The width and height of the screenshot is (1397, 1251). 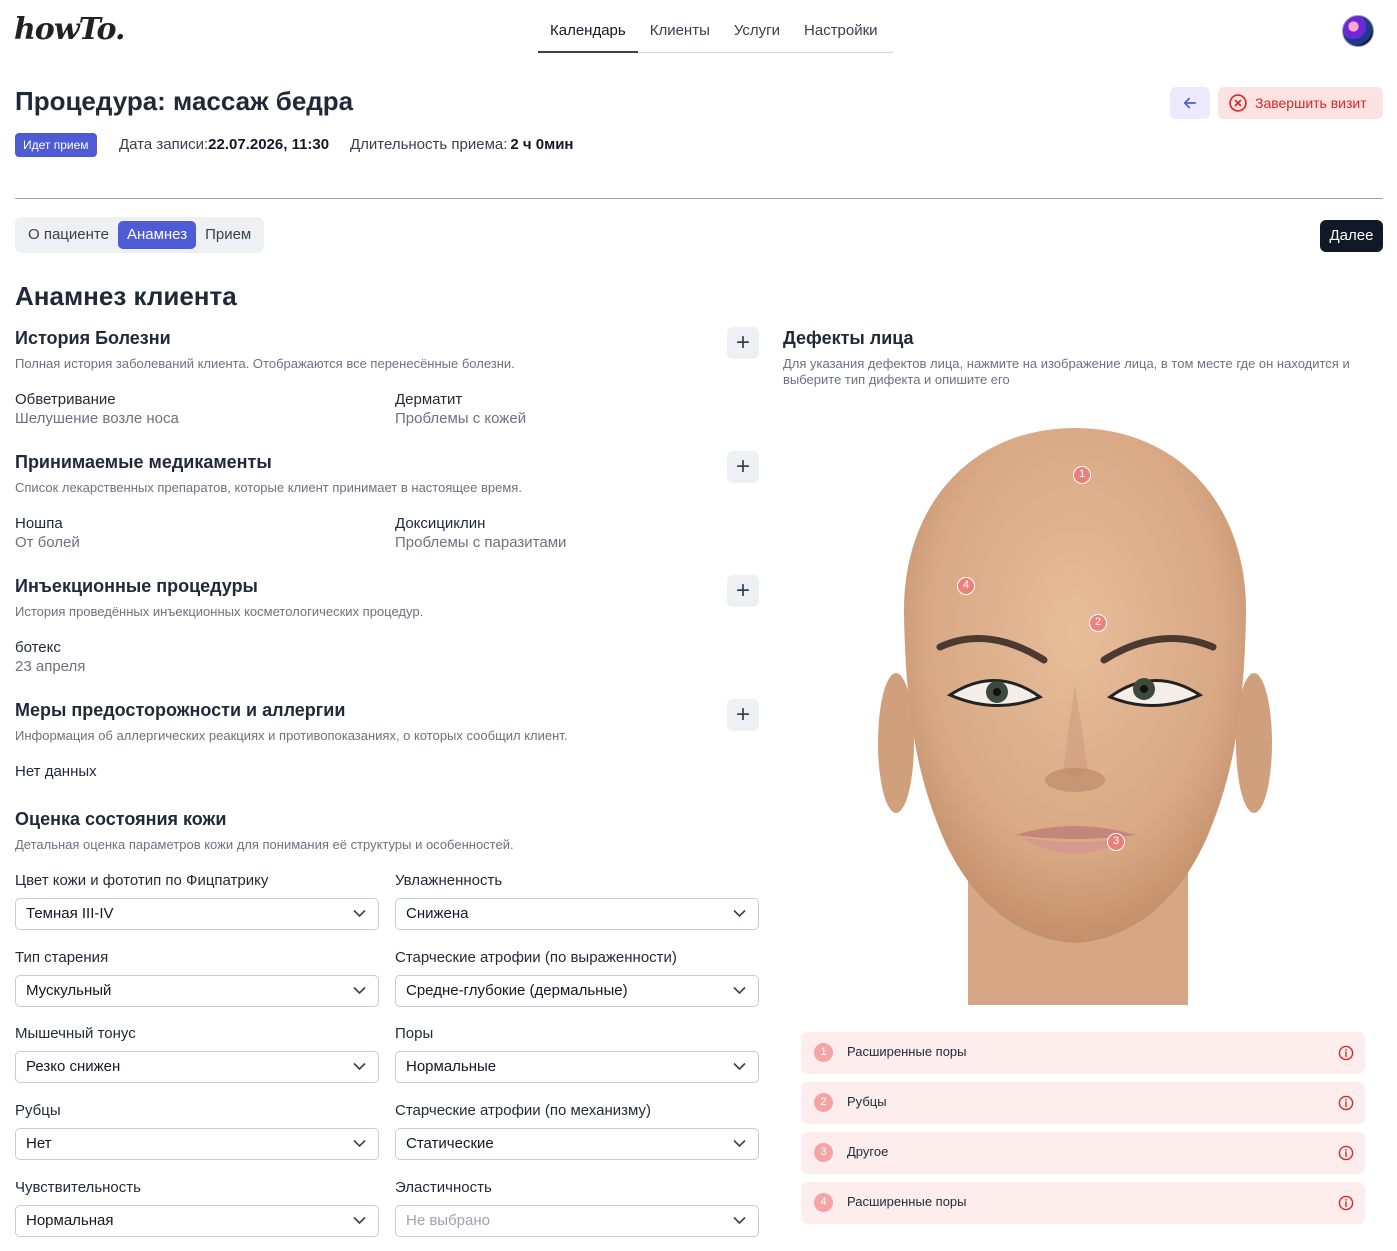 What do you see at coordinates (588, 33) in the screenshot?
I see `nav-tab-calendar: Календарь` at bounding box center [588, 33].